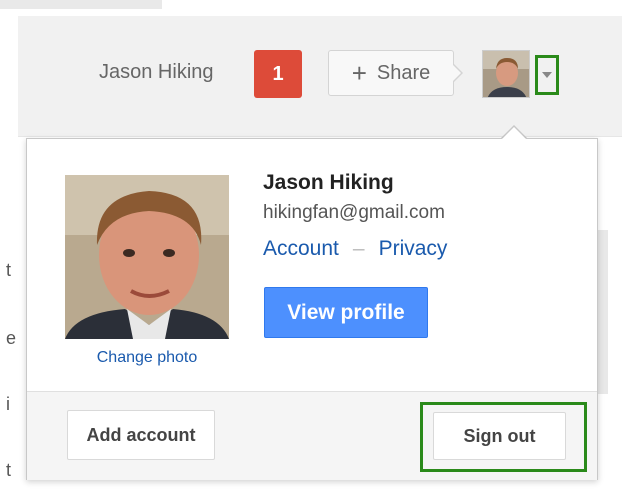  I want to click on sign-out-button: Sign out, so click(499, 436).